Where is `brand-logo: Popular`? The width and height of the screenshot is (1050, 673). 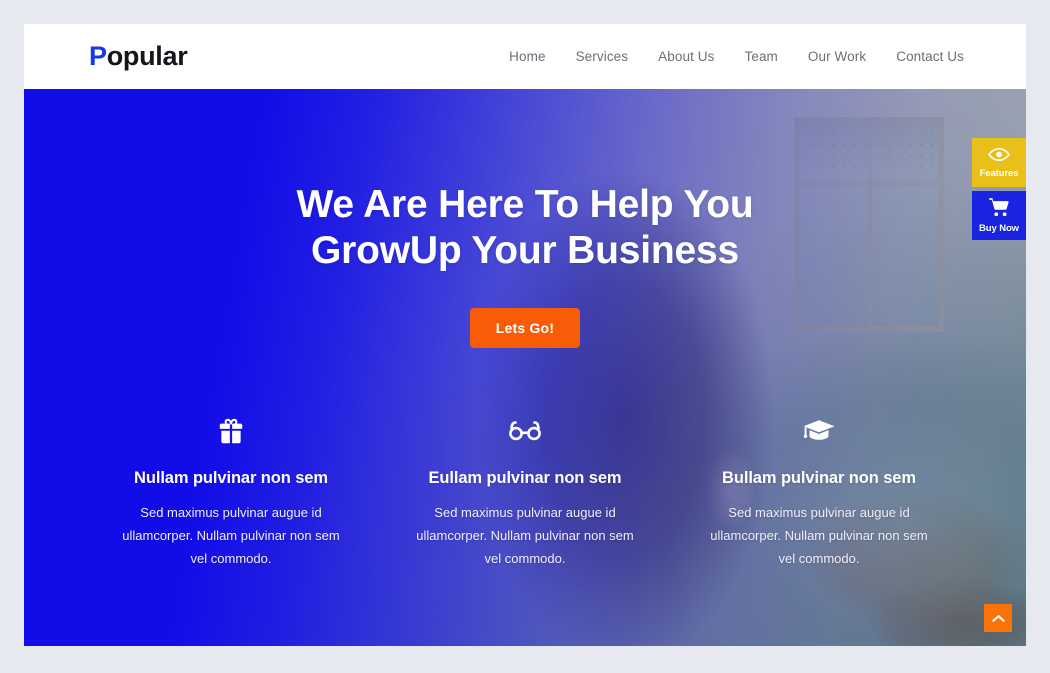
brand-logo: Popular is located at coordinates (138, 56).